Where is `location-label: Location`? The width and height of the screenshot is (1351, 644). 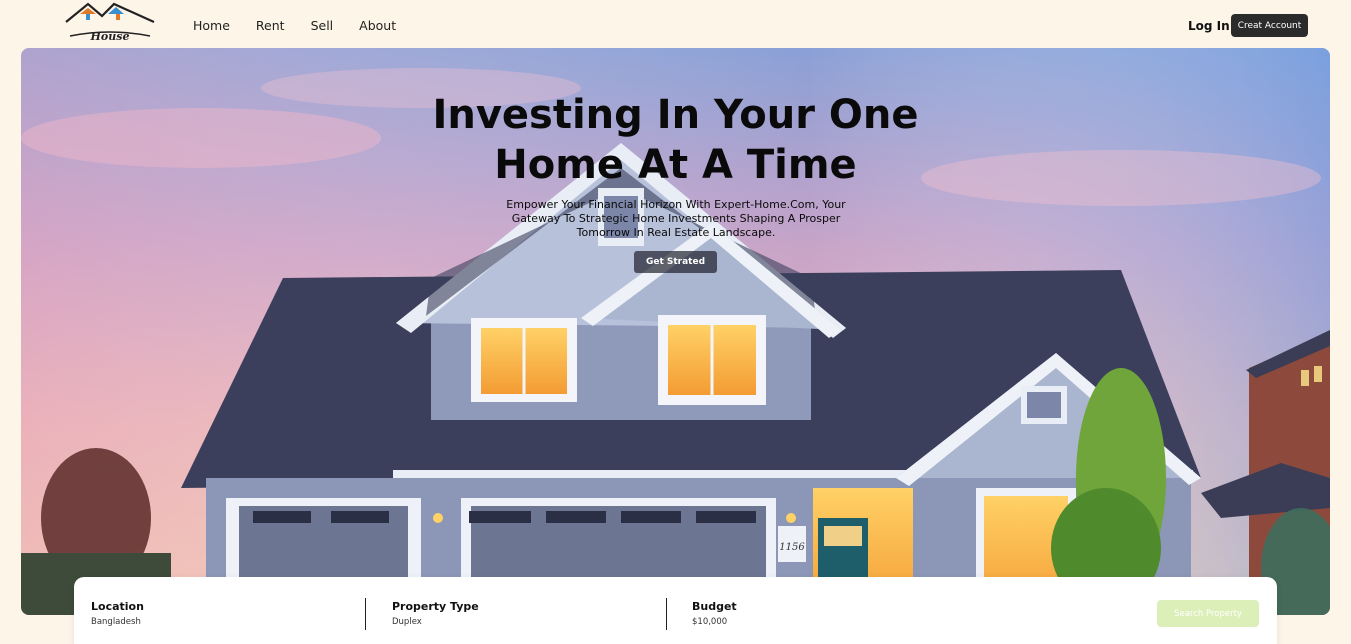
location-label: Location is located at coordinates (117, 606).